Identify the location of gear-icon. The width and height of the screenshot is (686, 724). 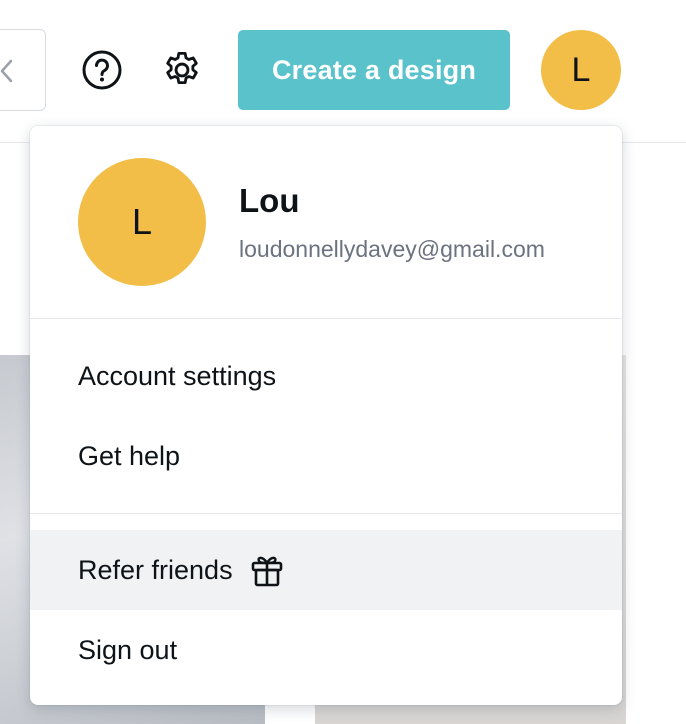
(182, 67).